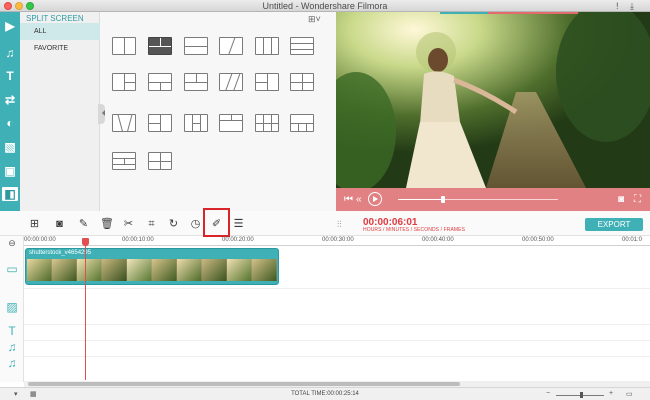  Describe the element at coordinates (614, 224) in the screenshot. I see `export-button: EXPORT` at that location.